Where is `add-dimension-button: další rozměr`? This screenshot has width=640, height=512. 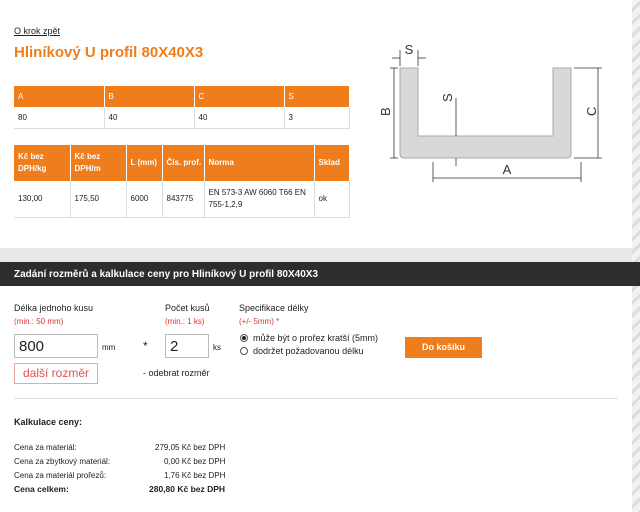 add-dimension-button: další rozměr is located at coordinates (56, 373).